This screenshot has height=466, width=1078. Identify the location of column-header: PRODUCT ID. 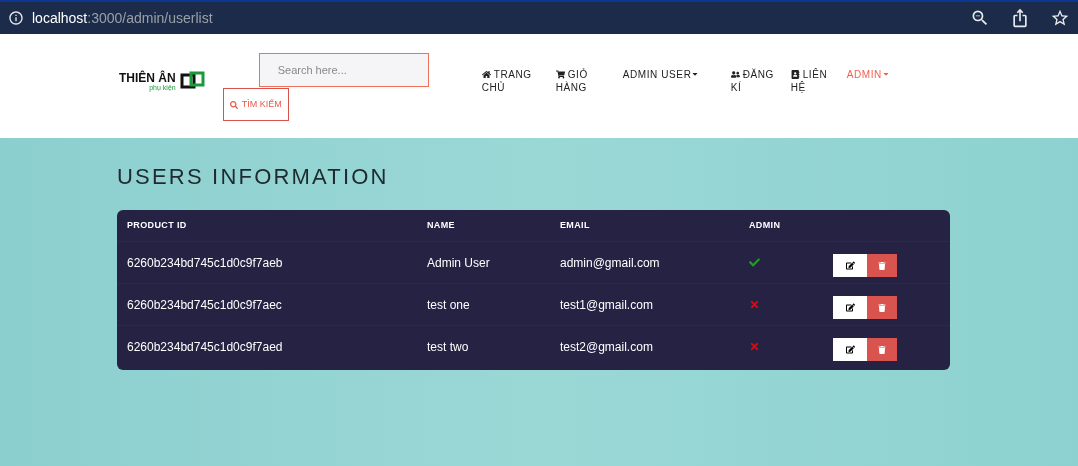
(157, 225).